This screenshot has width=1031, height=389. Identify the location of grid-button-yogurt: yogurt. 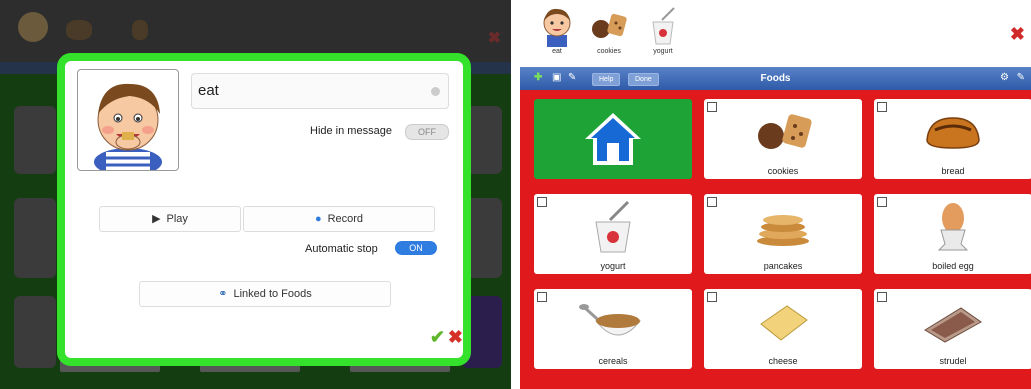
(613, 234).